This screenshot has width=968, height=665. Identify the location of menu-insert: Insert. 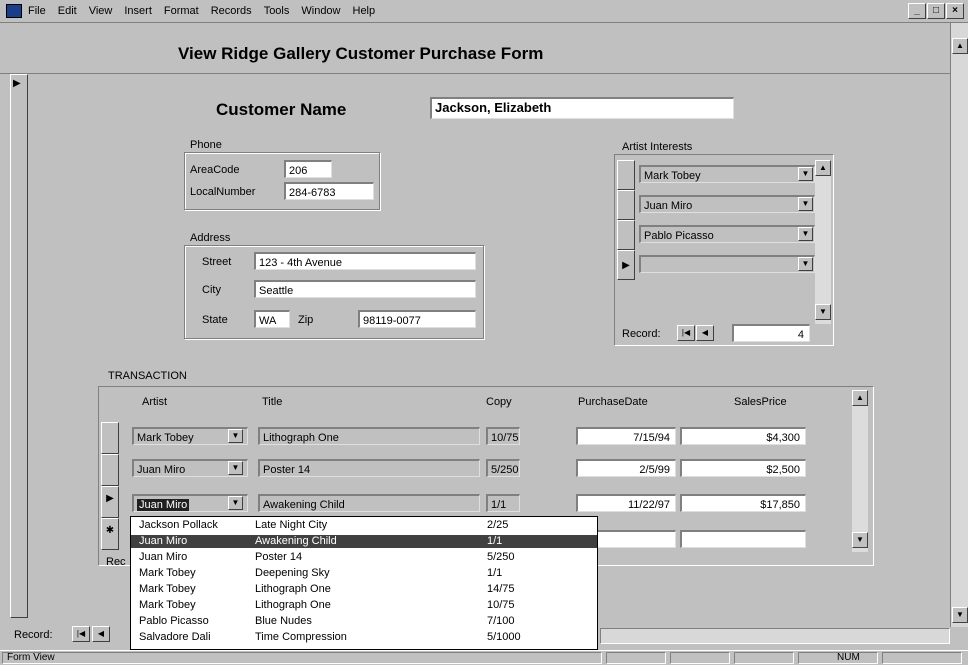
(138, 11).